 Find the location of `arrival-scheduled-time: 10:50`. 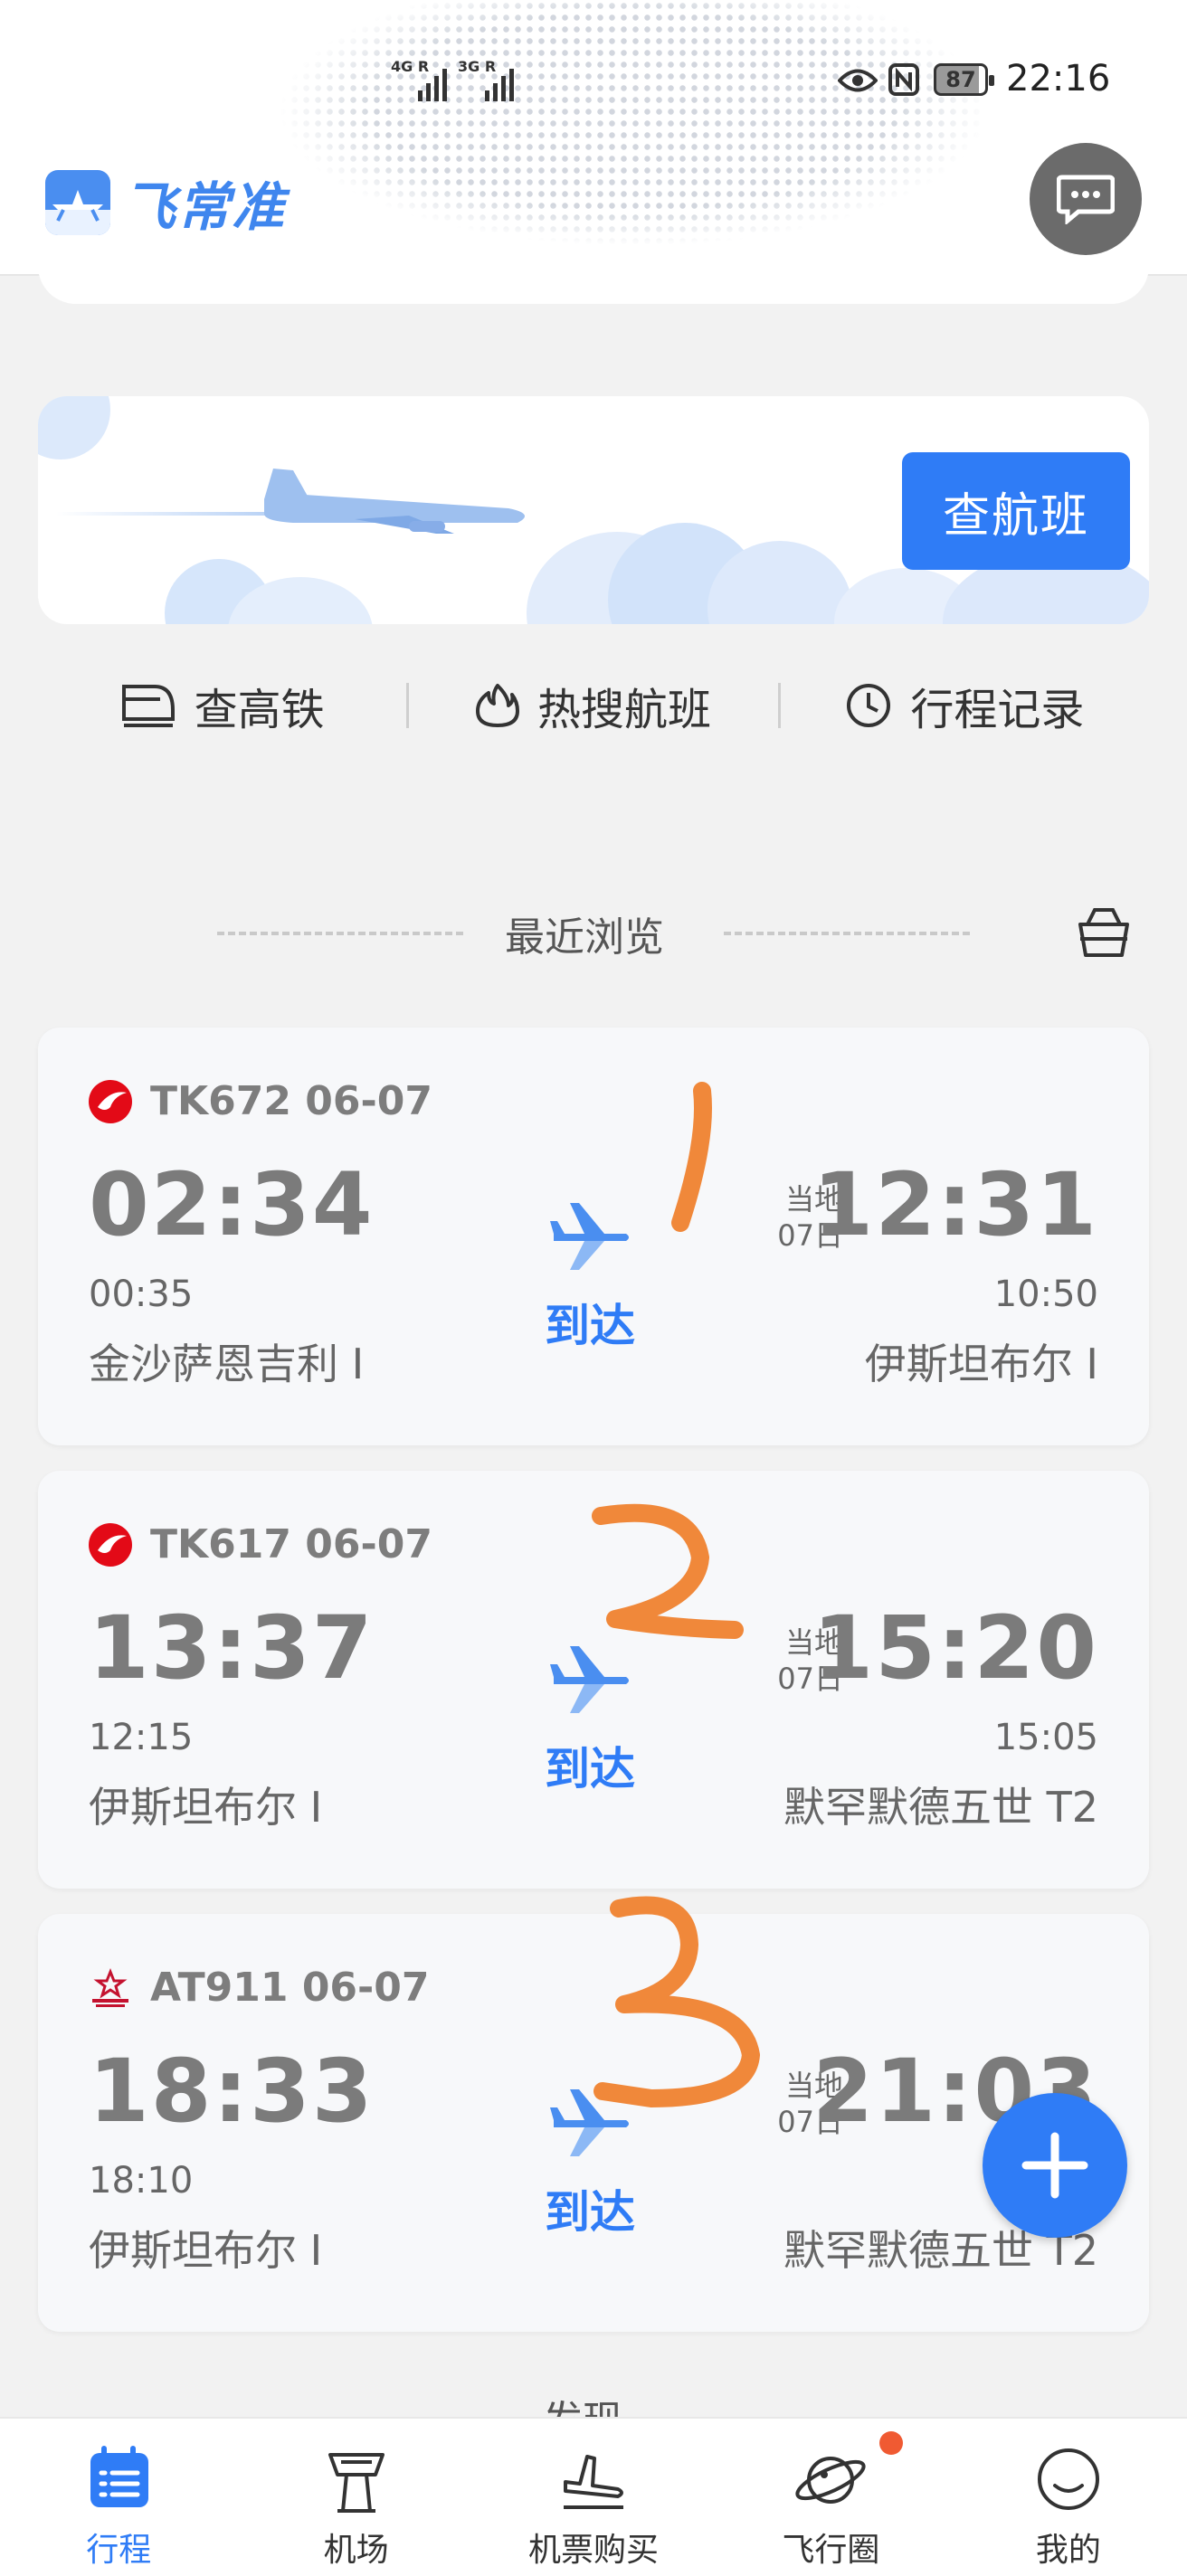

arrival-scheduled-time: 10:50 is located at coordinates (1045, 1294).